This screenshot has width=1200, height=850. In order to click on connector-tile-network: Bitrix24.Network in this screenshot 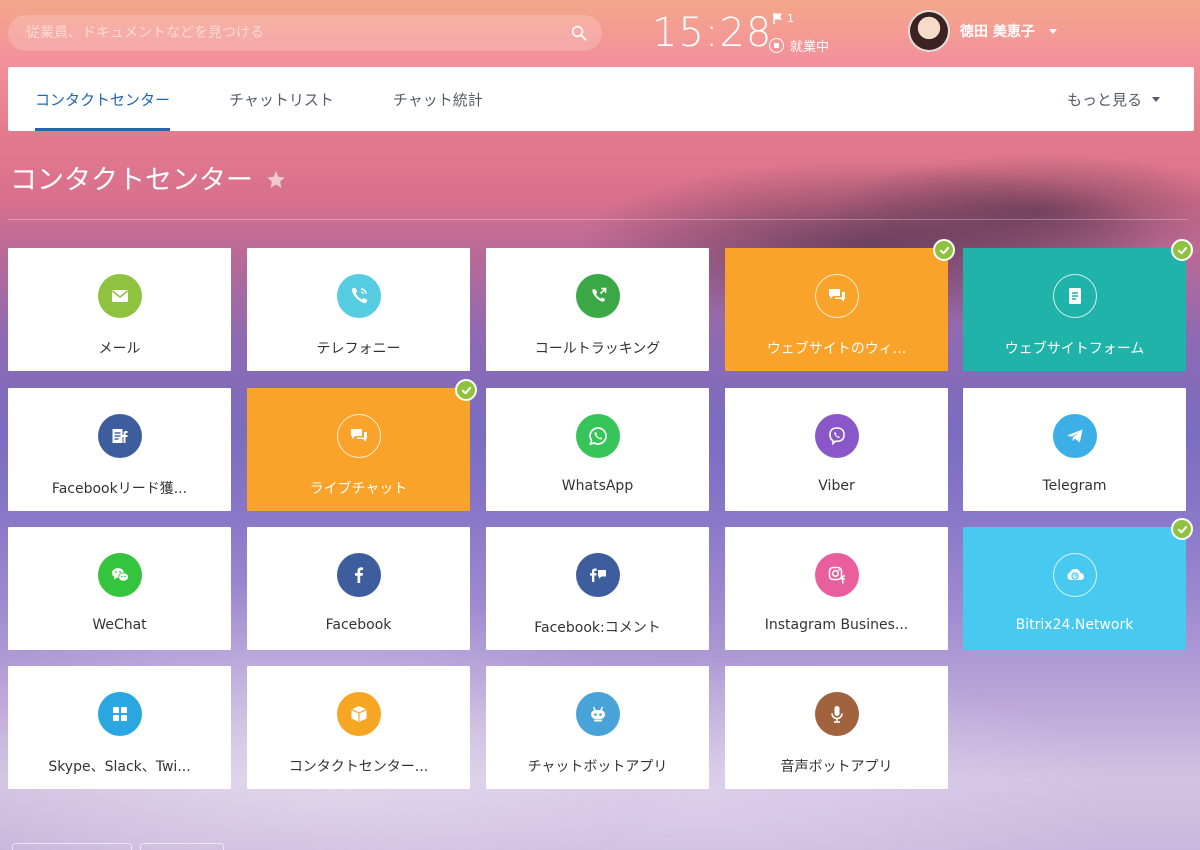, I will do `click(1078, 584)`.